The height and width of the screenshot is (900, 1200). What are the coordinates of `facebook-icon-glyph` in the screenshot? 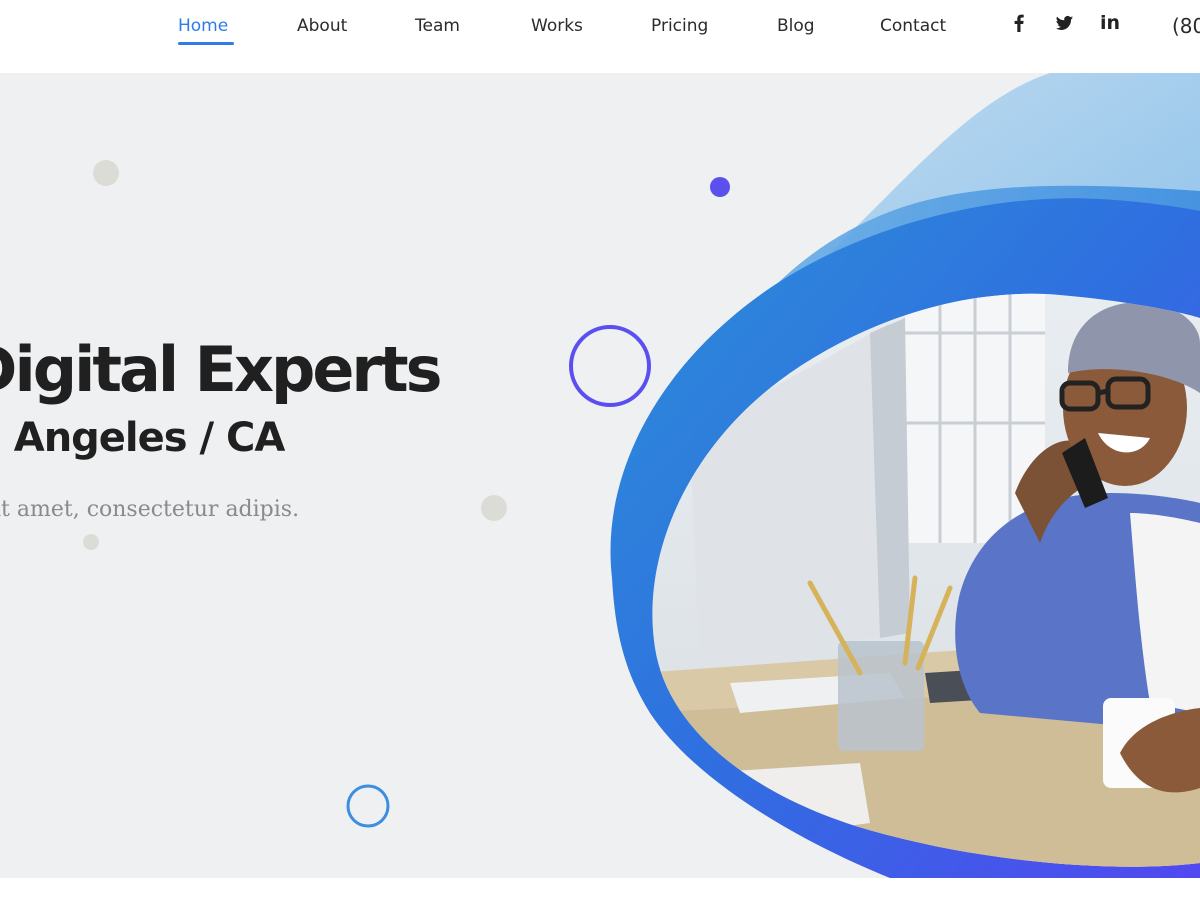 It's located at (1019, 23).